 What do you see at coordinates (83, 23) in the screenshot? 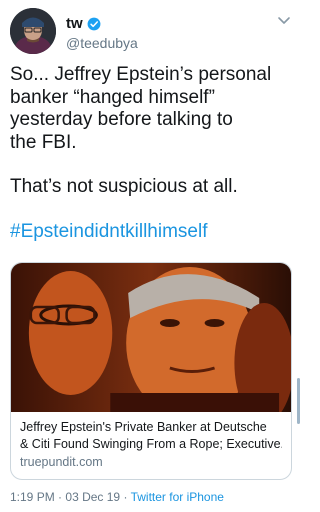
I see `name-row: tw` at bounding box center [83, 23].